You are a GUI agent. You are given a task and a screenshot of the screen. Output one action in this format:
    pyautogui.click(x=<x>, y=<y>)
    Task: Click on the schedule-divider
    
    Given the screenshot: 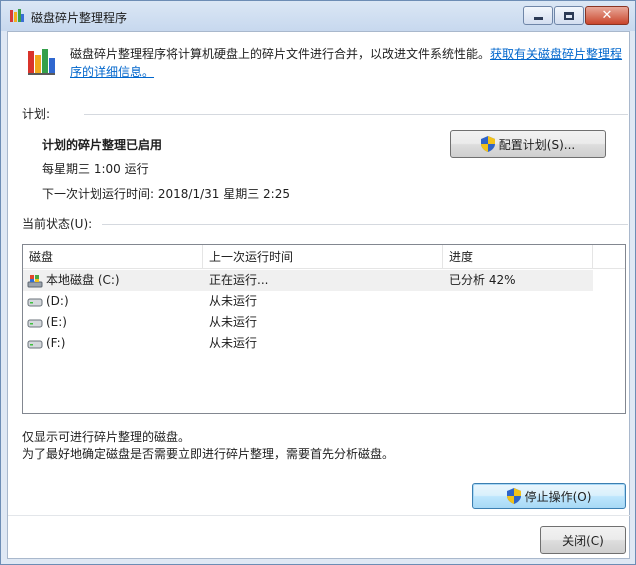 What is the action you would take?
    pyautogui.click(x=356, y=114)
    